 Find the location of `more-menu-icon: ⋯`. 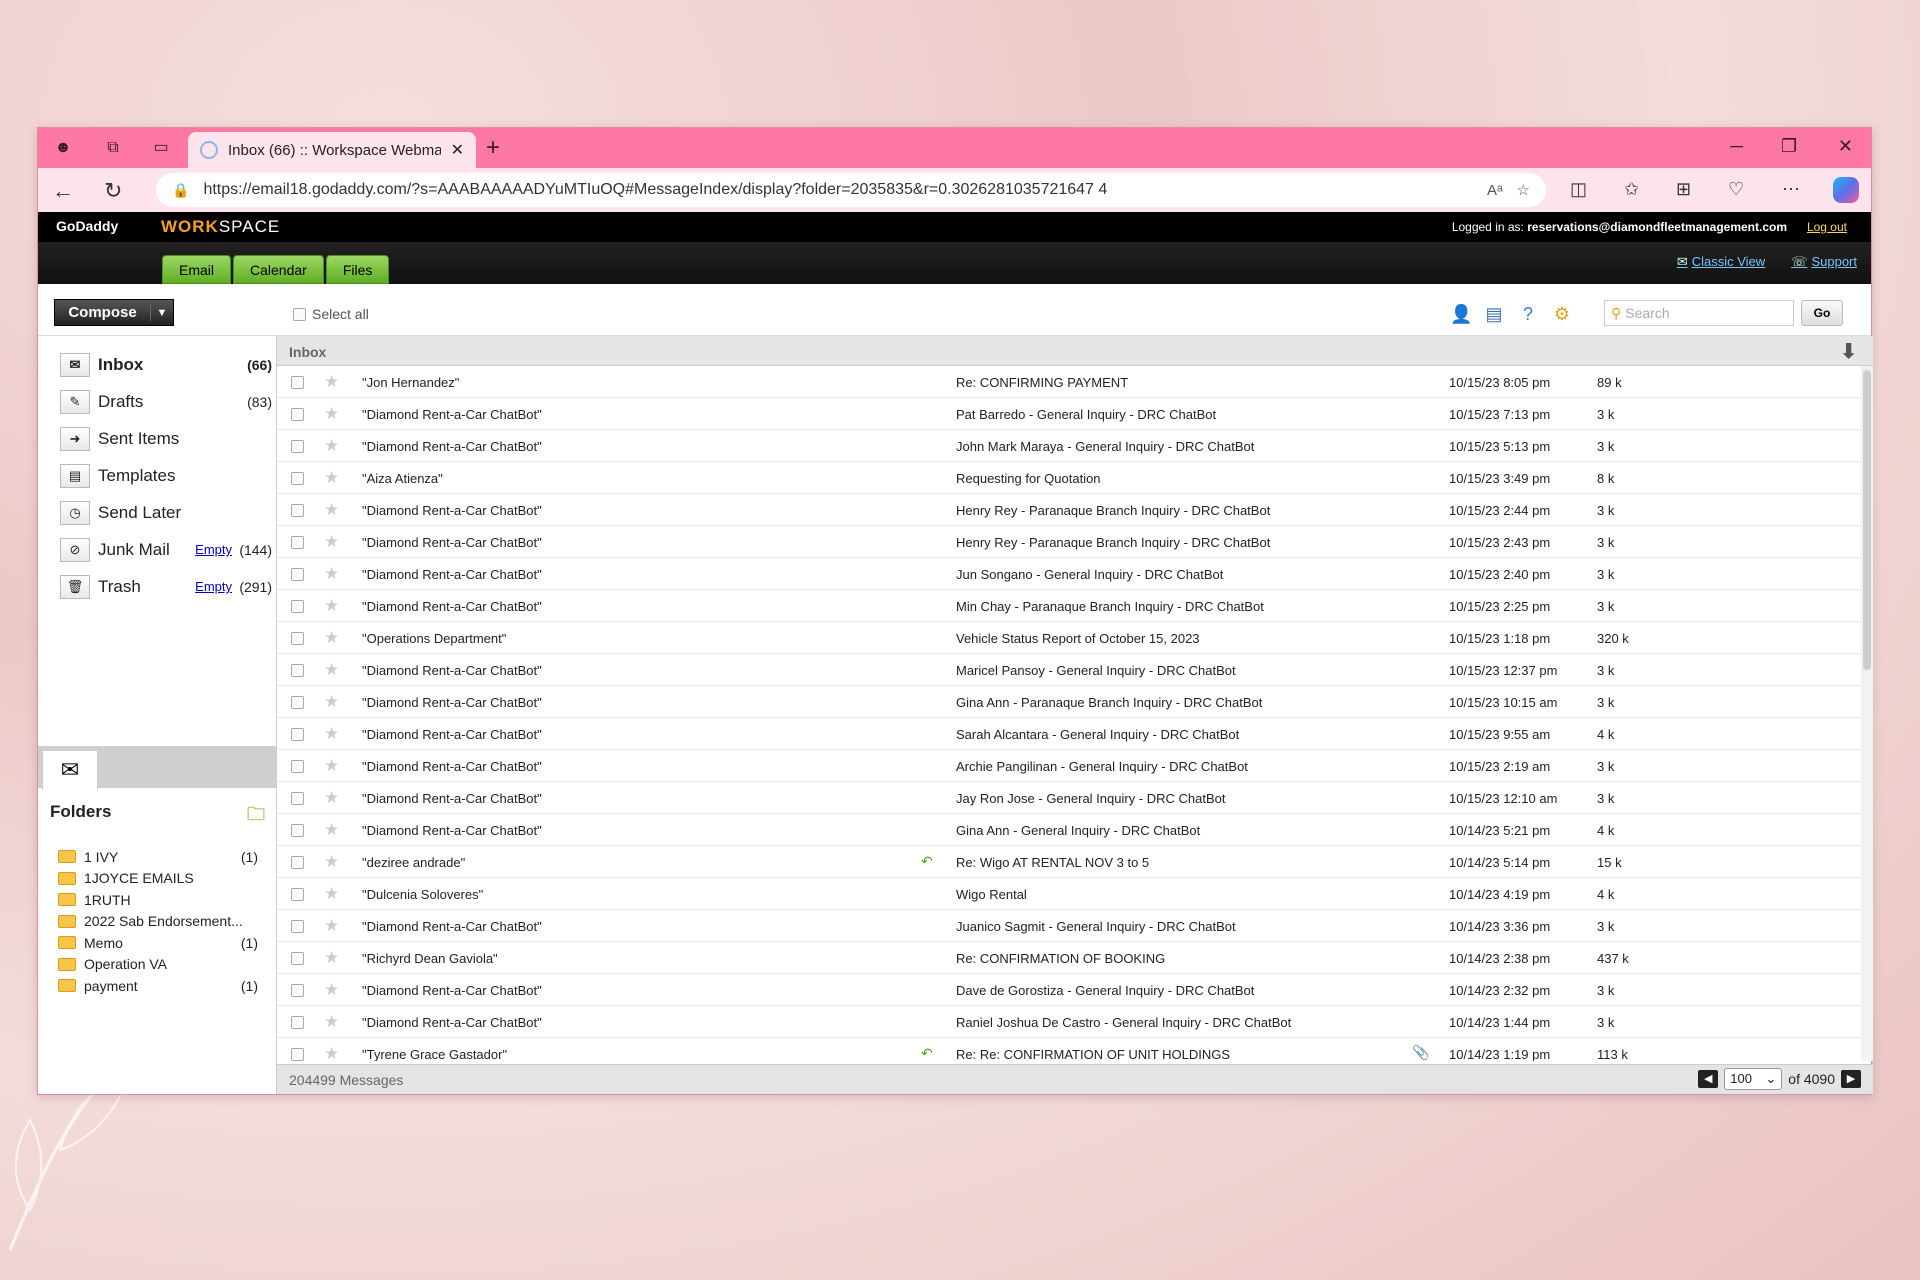

more-menu-icon: ⋯ is located at coordinates (1791, 189).